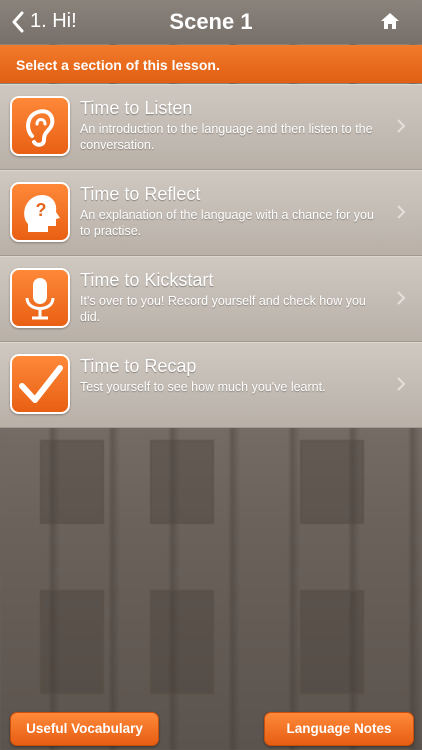 This screenshot has height=750, width=422. What do you see at coordinates (40, 384) in the screenshot?
I see `checkmark-icon` at bounding box center [40, 384].